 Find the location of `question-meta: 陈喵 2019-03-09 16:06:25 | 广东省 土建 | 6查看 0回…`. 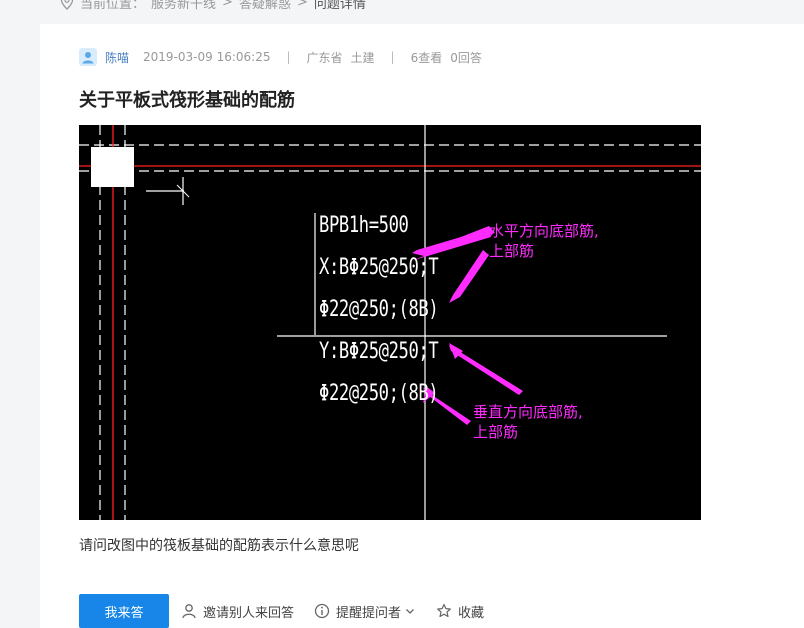

question-meta: 陈喵 2019-03-09 16:06:25 | 广东省 土建 | 6查看 0回… is located at coordinates (280, 57).